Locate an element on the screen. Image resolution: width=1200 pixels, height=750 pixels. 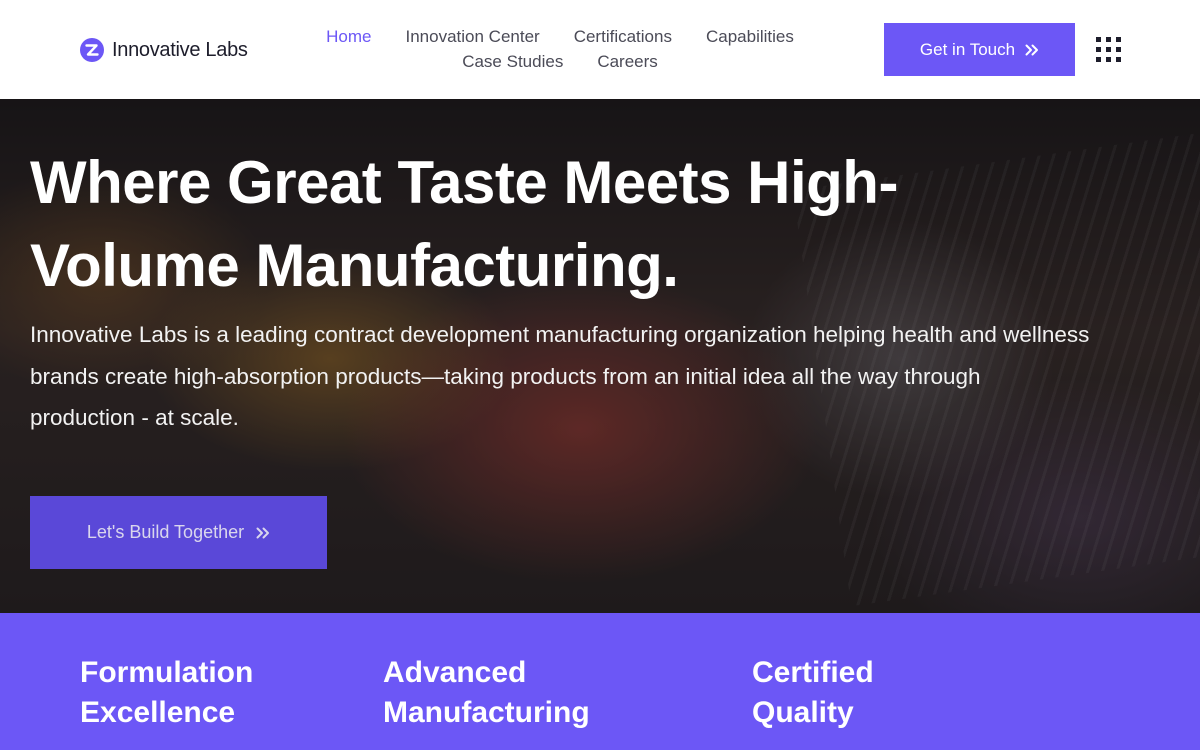
lets-build-together-button: Let's Build Together is located at coordinates (178, 532).